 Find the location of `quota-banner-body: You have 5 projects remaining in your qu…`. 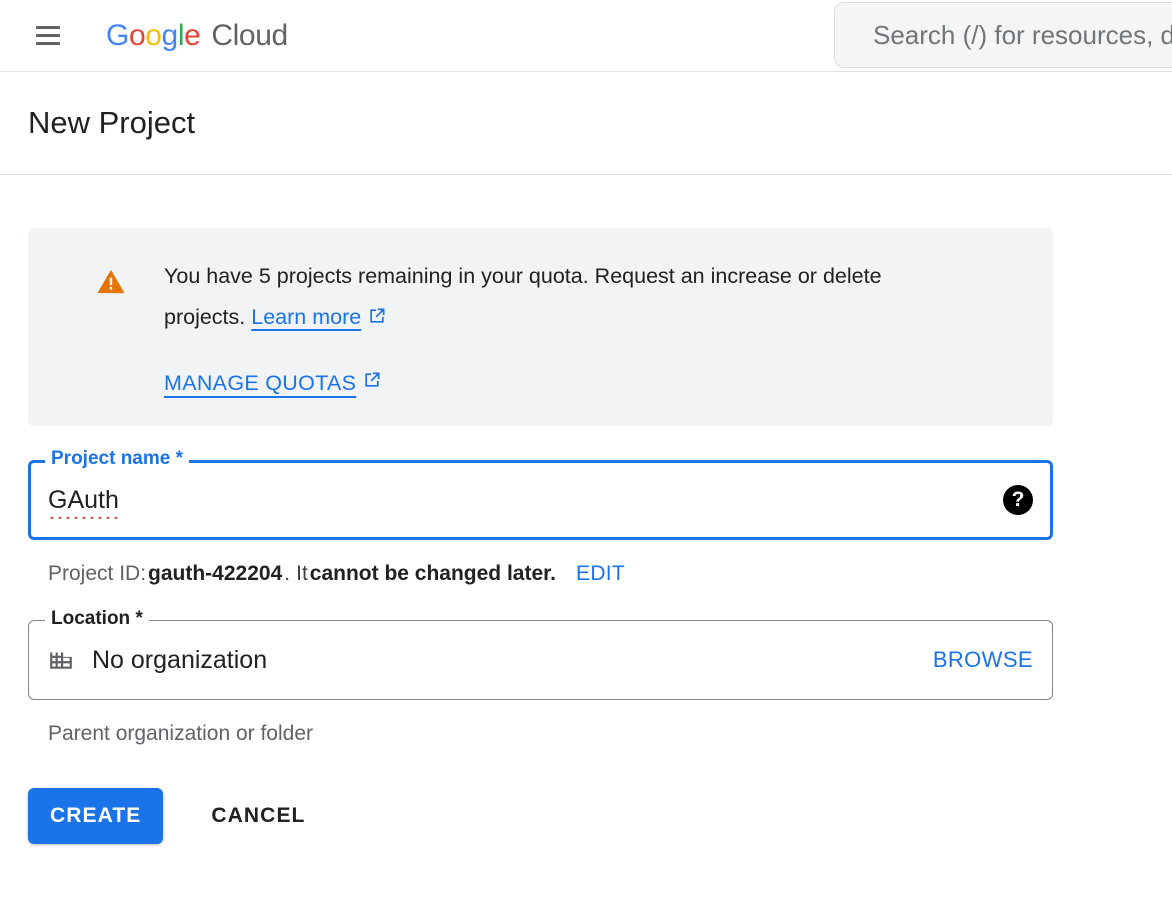

quota-banner-body: You have 5 projects remaining in your qu… is located at coordinates (594, 326).